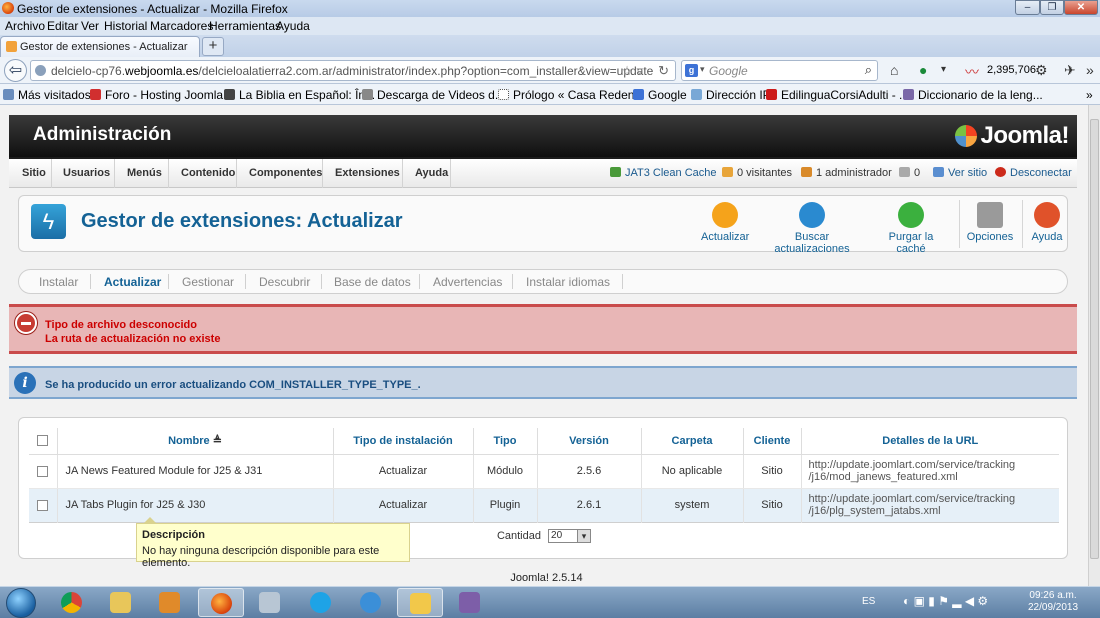  What do you see at coordinates (15, 70) in the screenshot?
I see `back-button: ⇦` at bounding box center [15, 70].